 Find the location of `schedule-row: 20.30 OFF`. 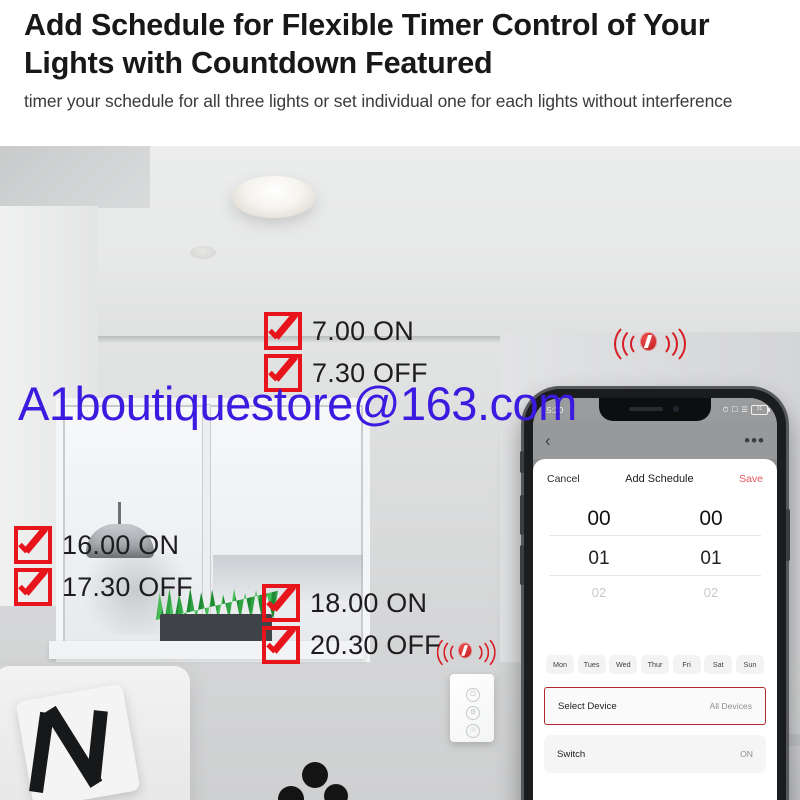

schedule-row: 20.30 OFF is located at coordinates (351, 645).